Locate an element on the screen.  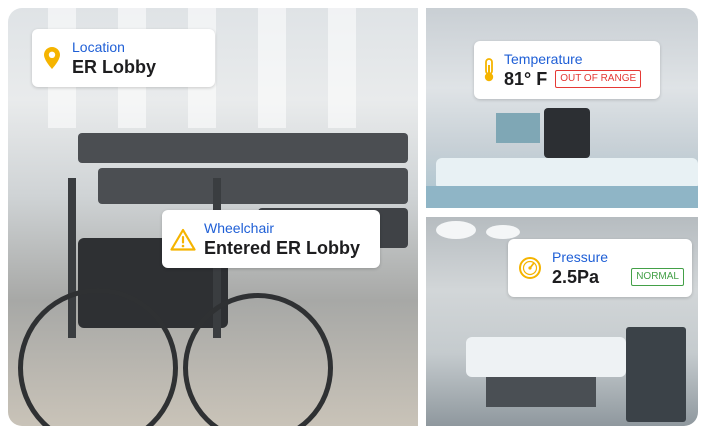
equipment-cart is located at coordinates (656, 374).